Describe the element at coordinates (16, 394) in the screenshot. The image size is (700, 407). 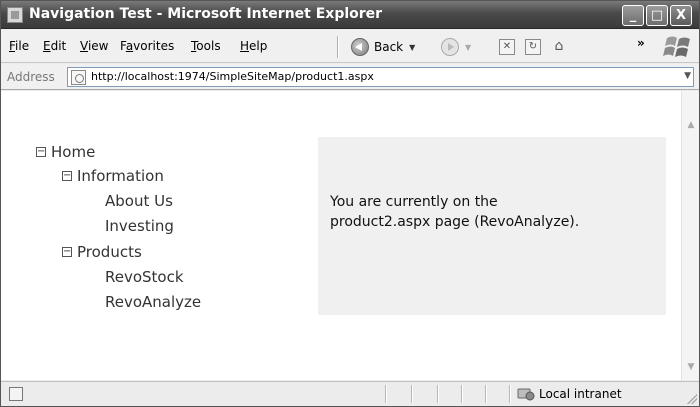
I see `page-status-icon` at that location.